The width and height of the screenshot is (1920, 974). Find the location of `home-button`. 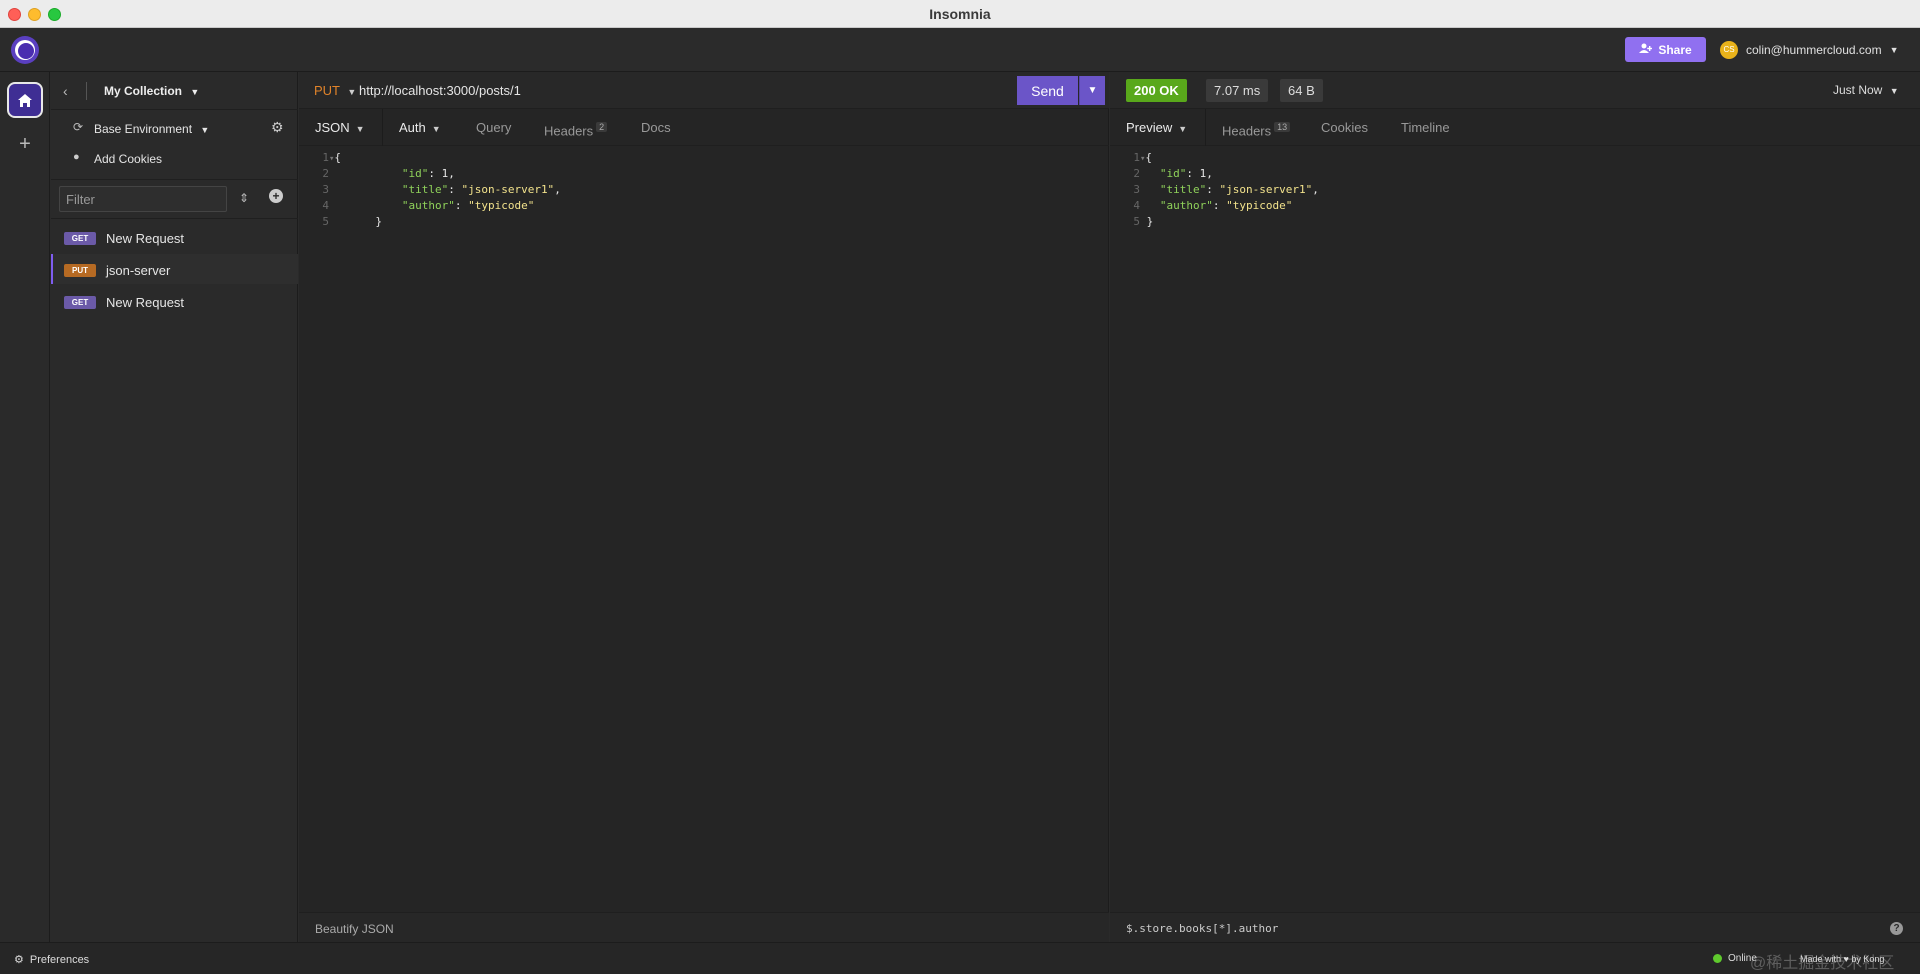

home-button is located at coordinates (25, 100).